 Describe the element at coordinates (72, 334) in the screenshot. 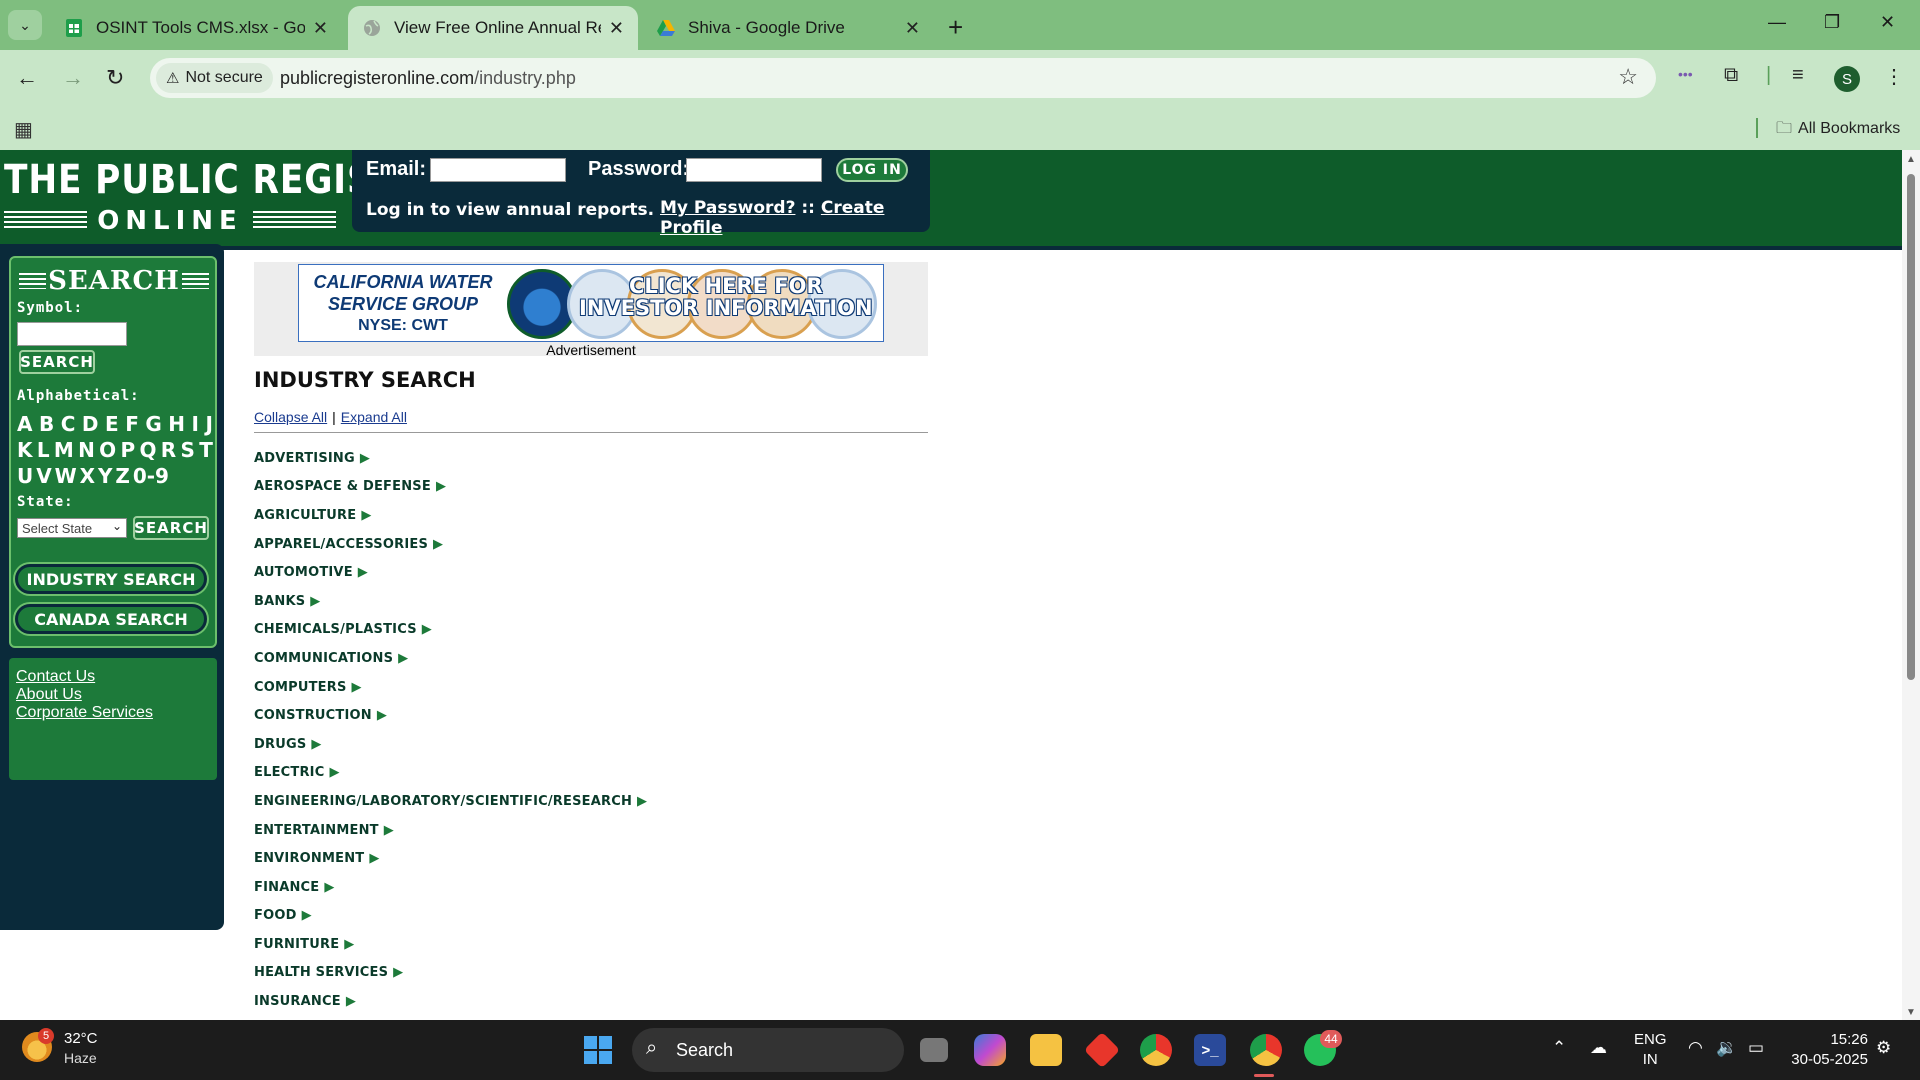

I see `symbol-input` at that location.